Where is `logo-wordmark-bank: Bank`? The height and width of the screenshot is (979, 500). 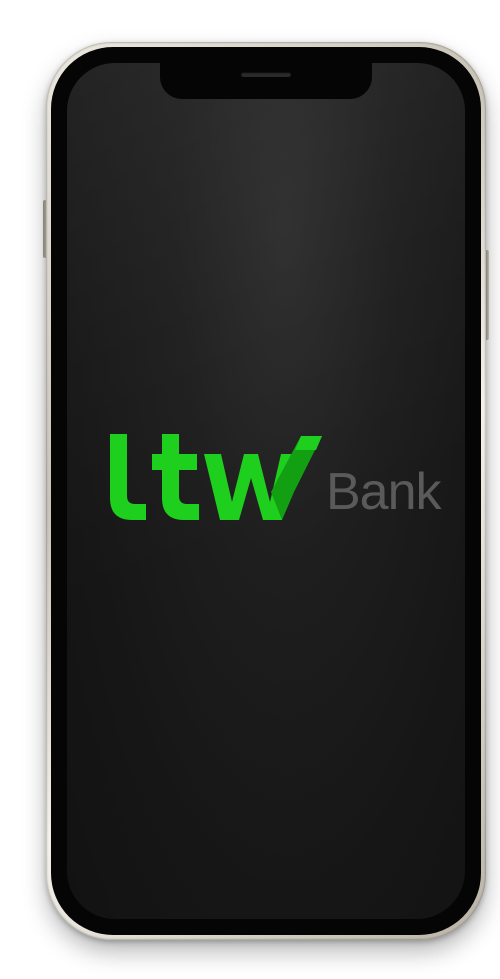 logo-wordmark-bank: Bank is located at coordinates (384, 492).